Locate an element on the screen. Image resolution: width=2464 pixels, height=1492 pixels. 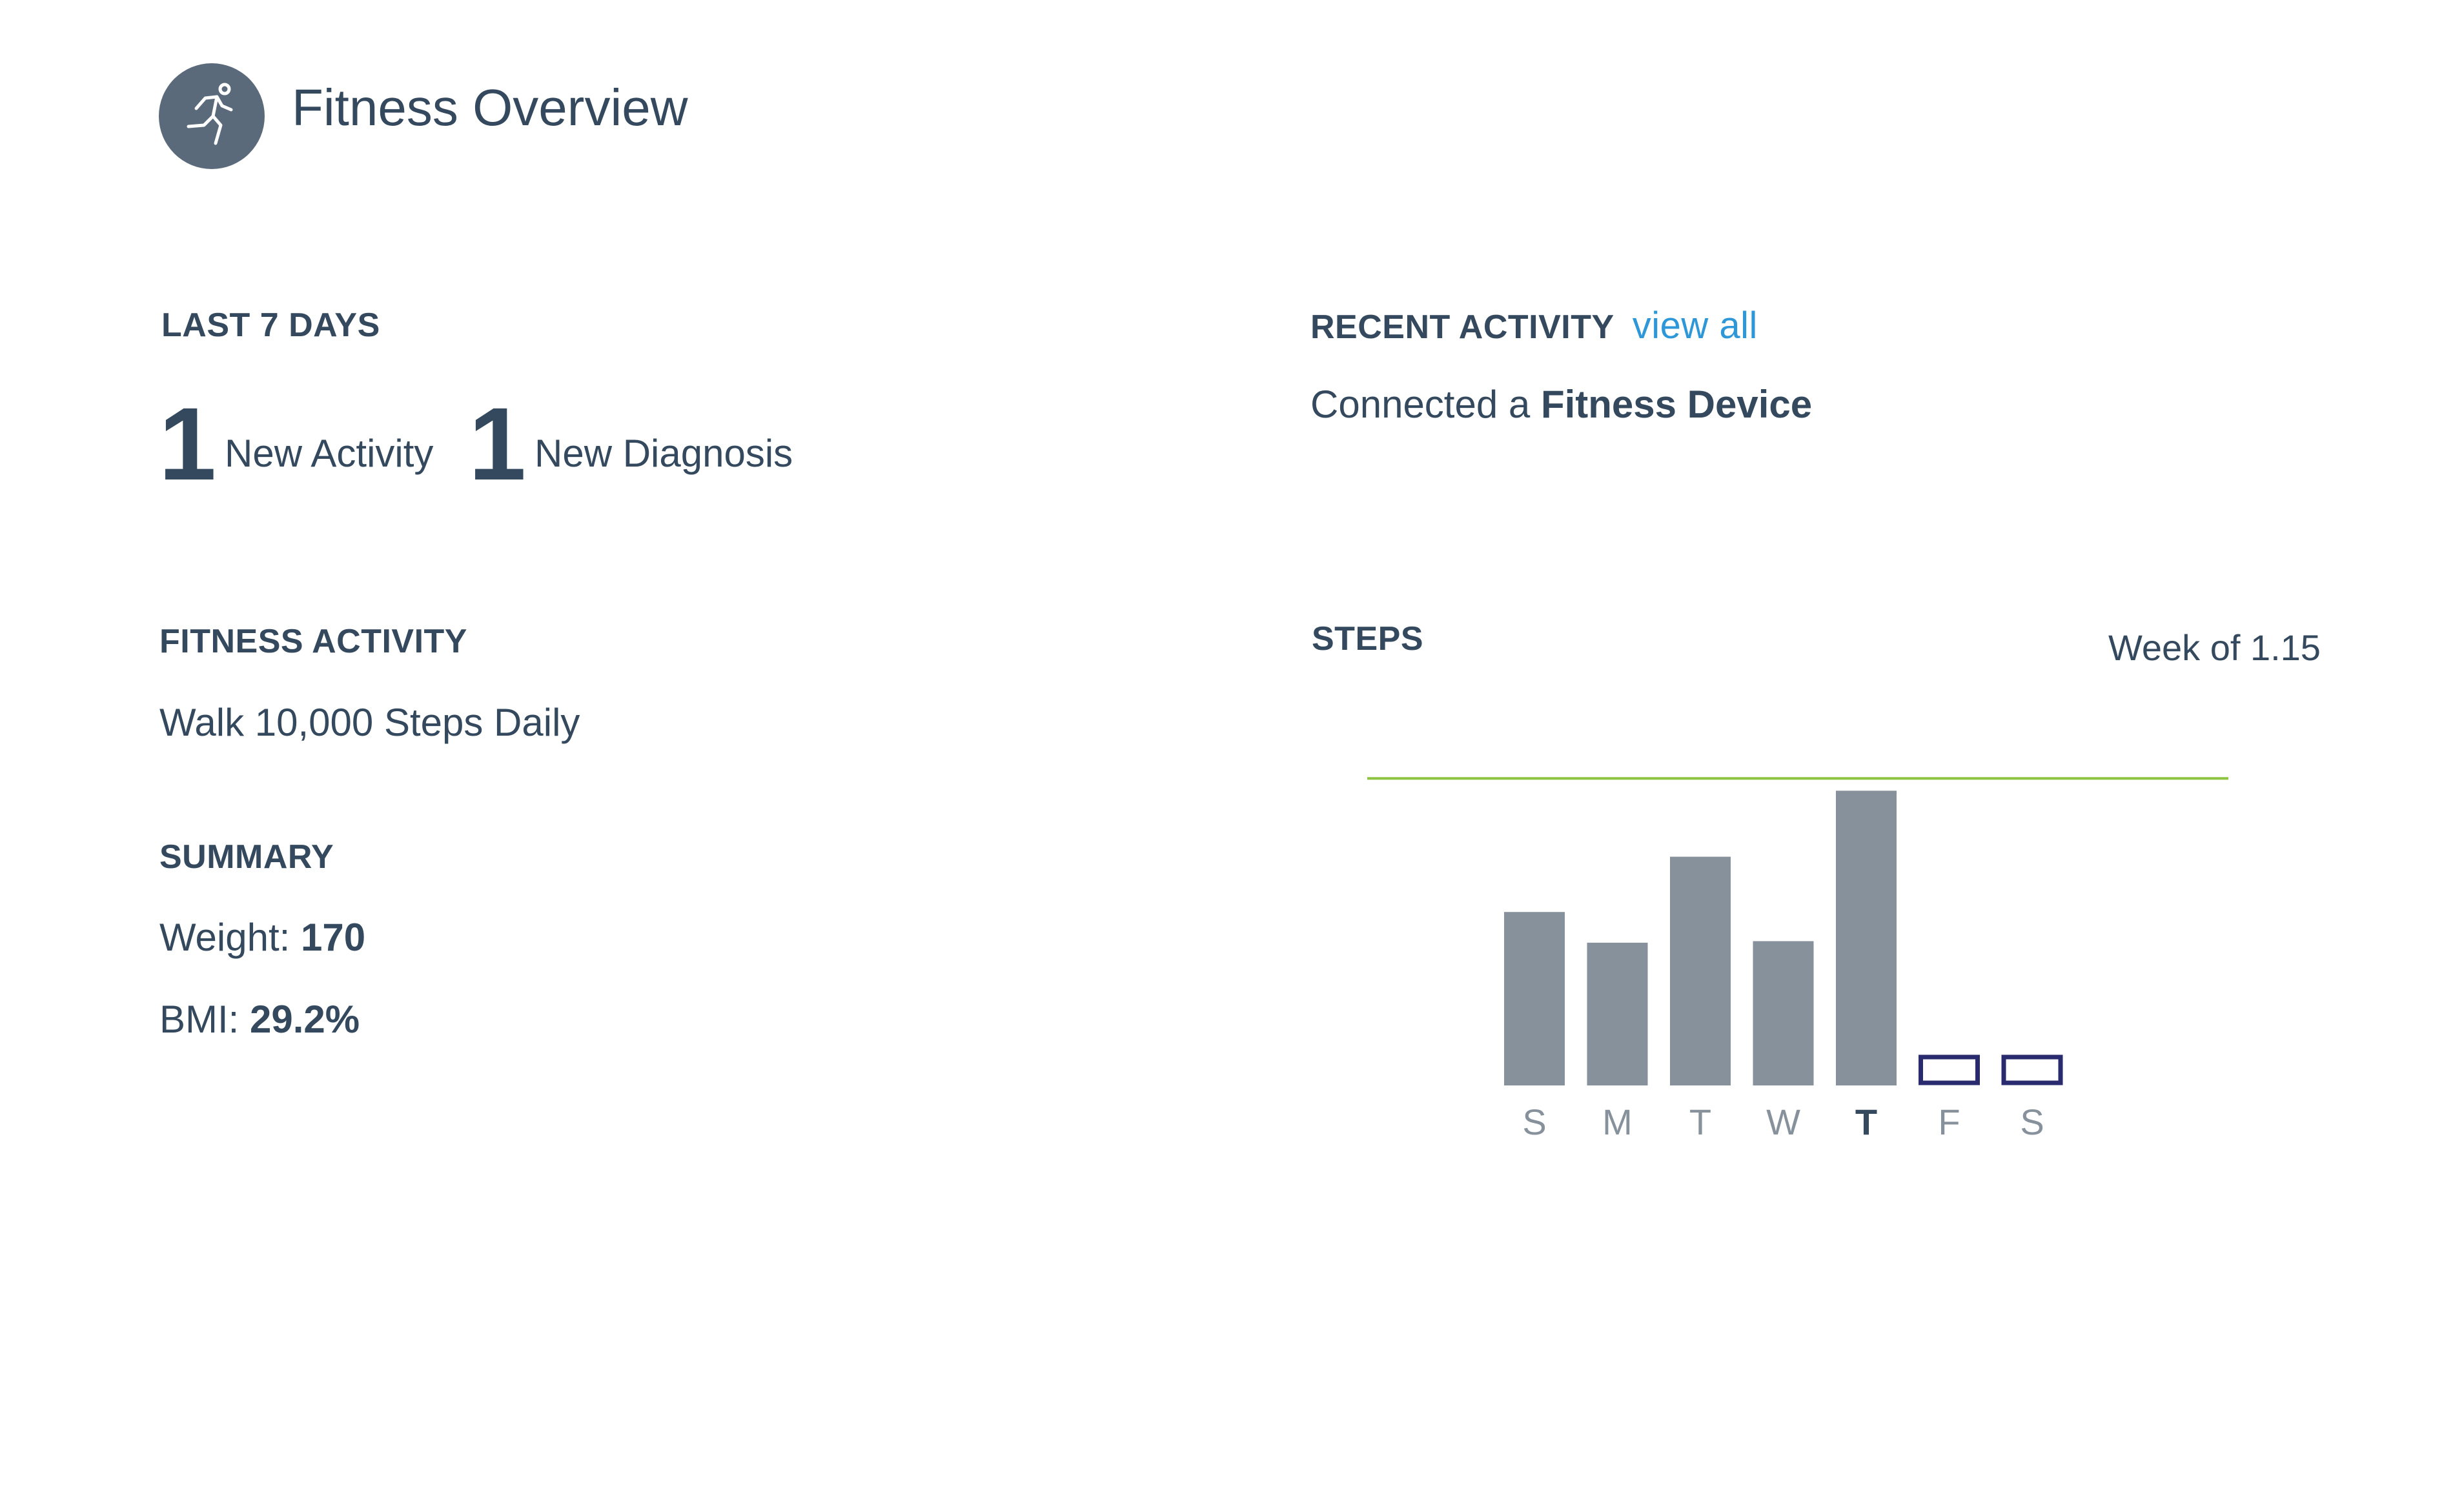
day-tick-label: F is located at coordinates (1949, 1122).